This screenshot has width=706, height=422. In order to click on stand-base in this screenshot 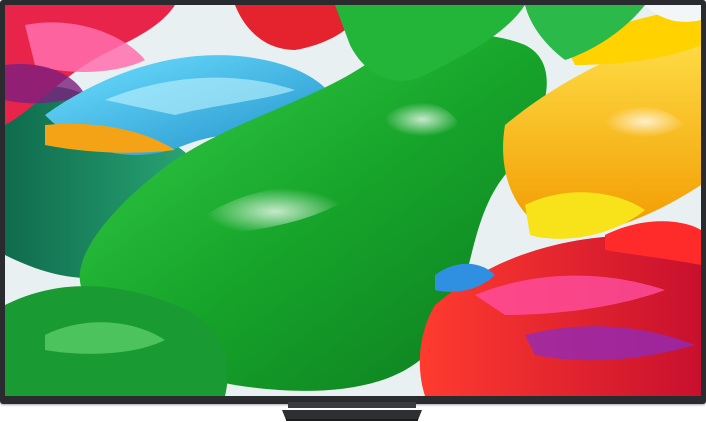, I will do `click(352, 411)`.